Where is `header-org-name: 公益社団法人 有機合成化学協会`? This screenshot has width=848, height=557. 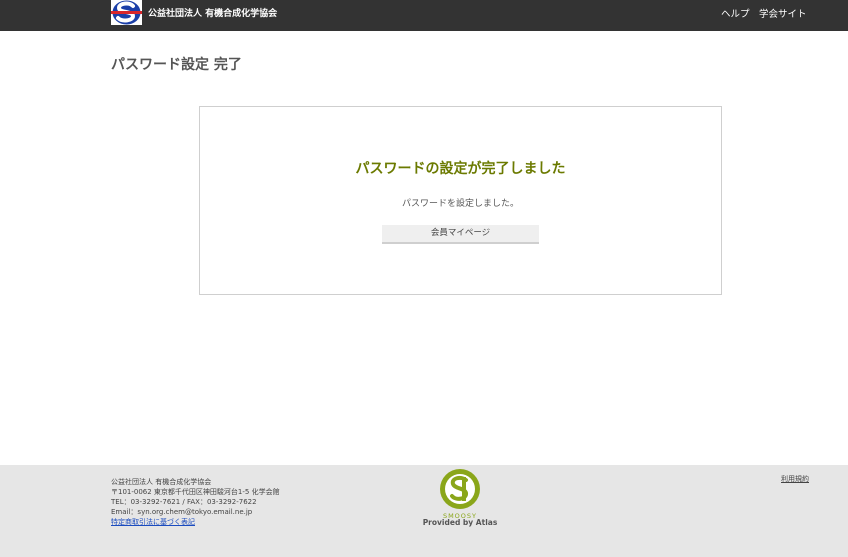
header-org-name: 公益社団法人 有機合成化学協会 is located at coordinates (213, 14).